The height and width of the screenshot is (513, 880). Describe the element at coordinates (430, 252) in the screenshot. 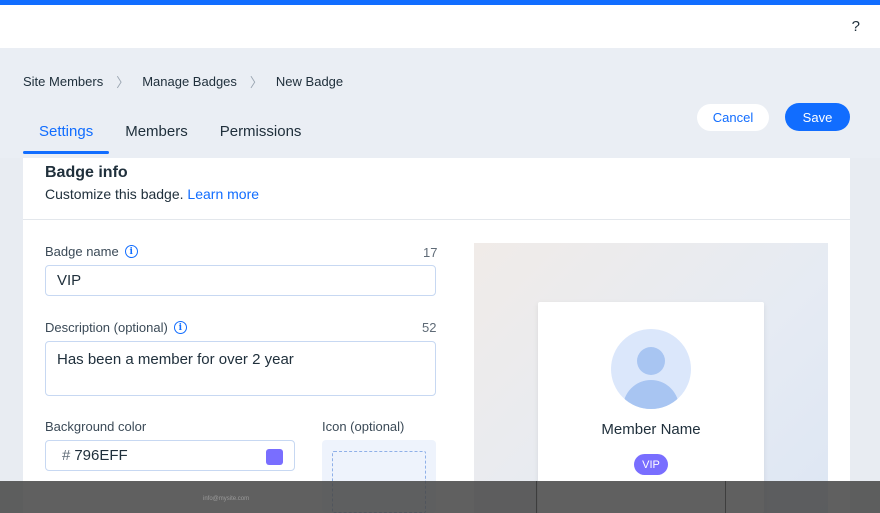

I see `badge-name-counter: 17` at that location.